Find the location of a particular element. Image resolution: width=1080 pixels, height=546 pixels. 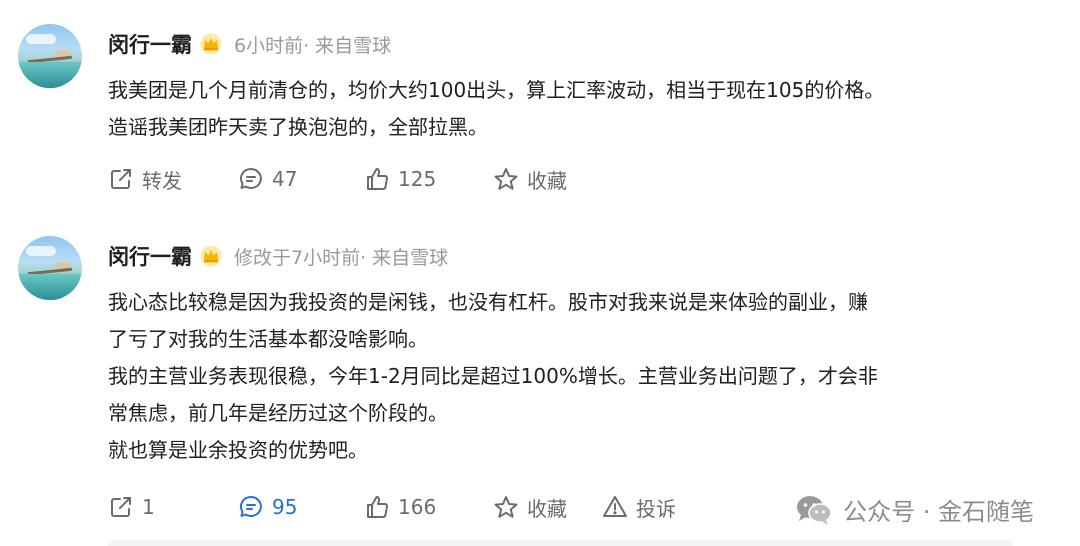

post-header: 闵行一霸 修改于7小时前· 来自雪球 is located at coordinates (278, 256).